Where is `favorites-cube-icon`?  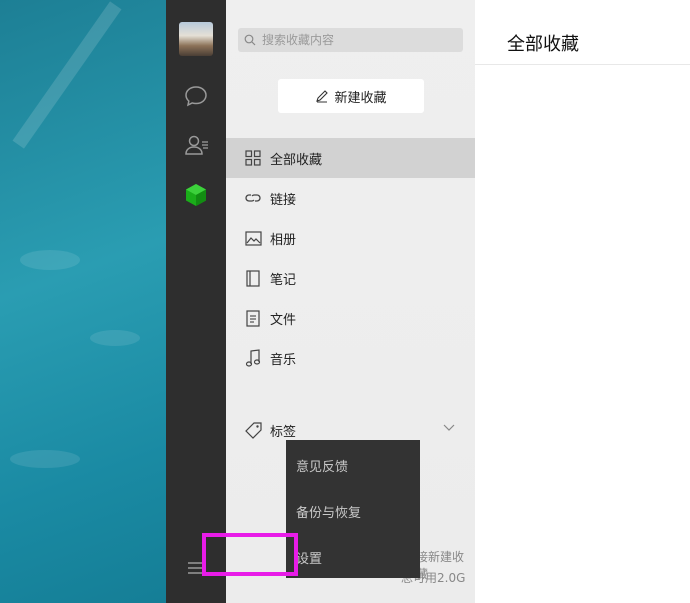 favorites-cube-icon is located at coordinates (196, 195).